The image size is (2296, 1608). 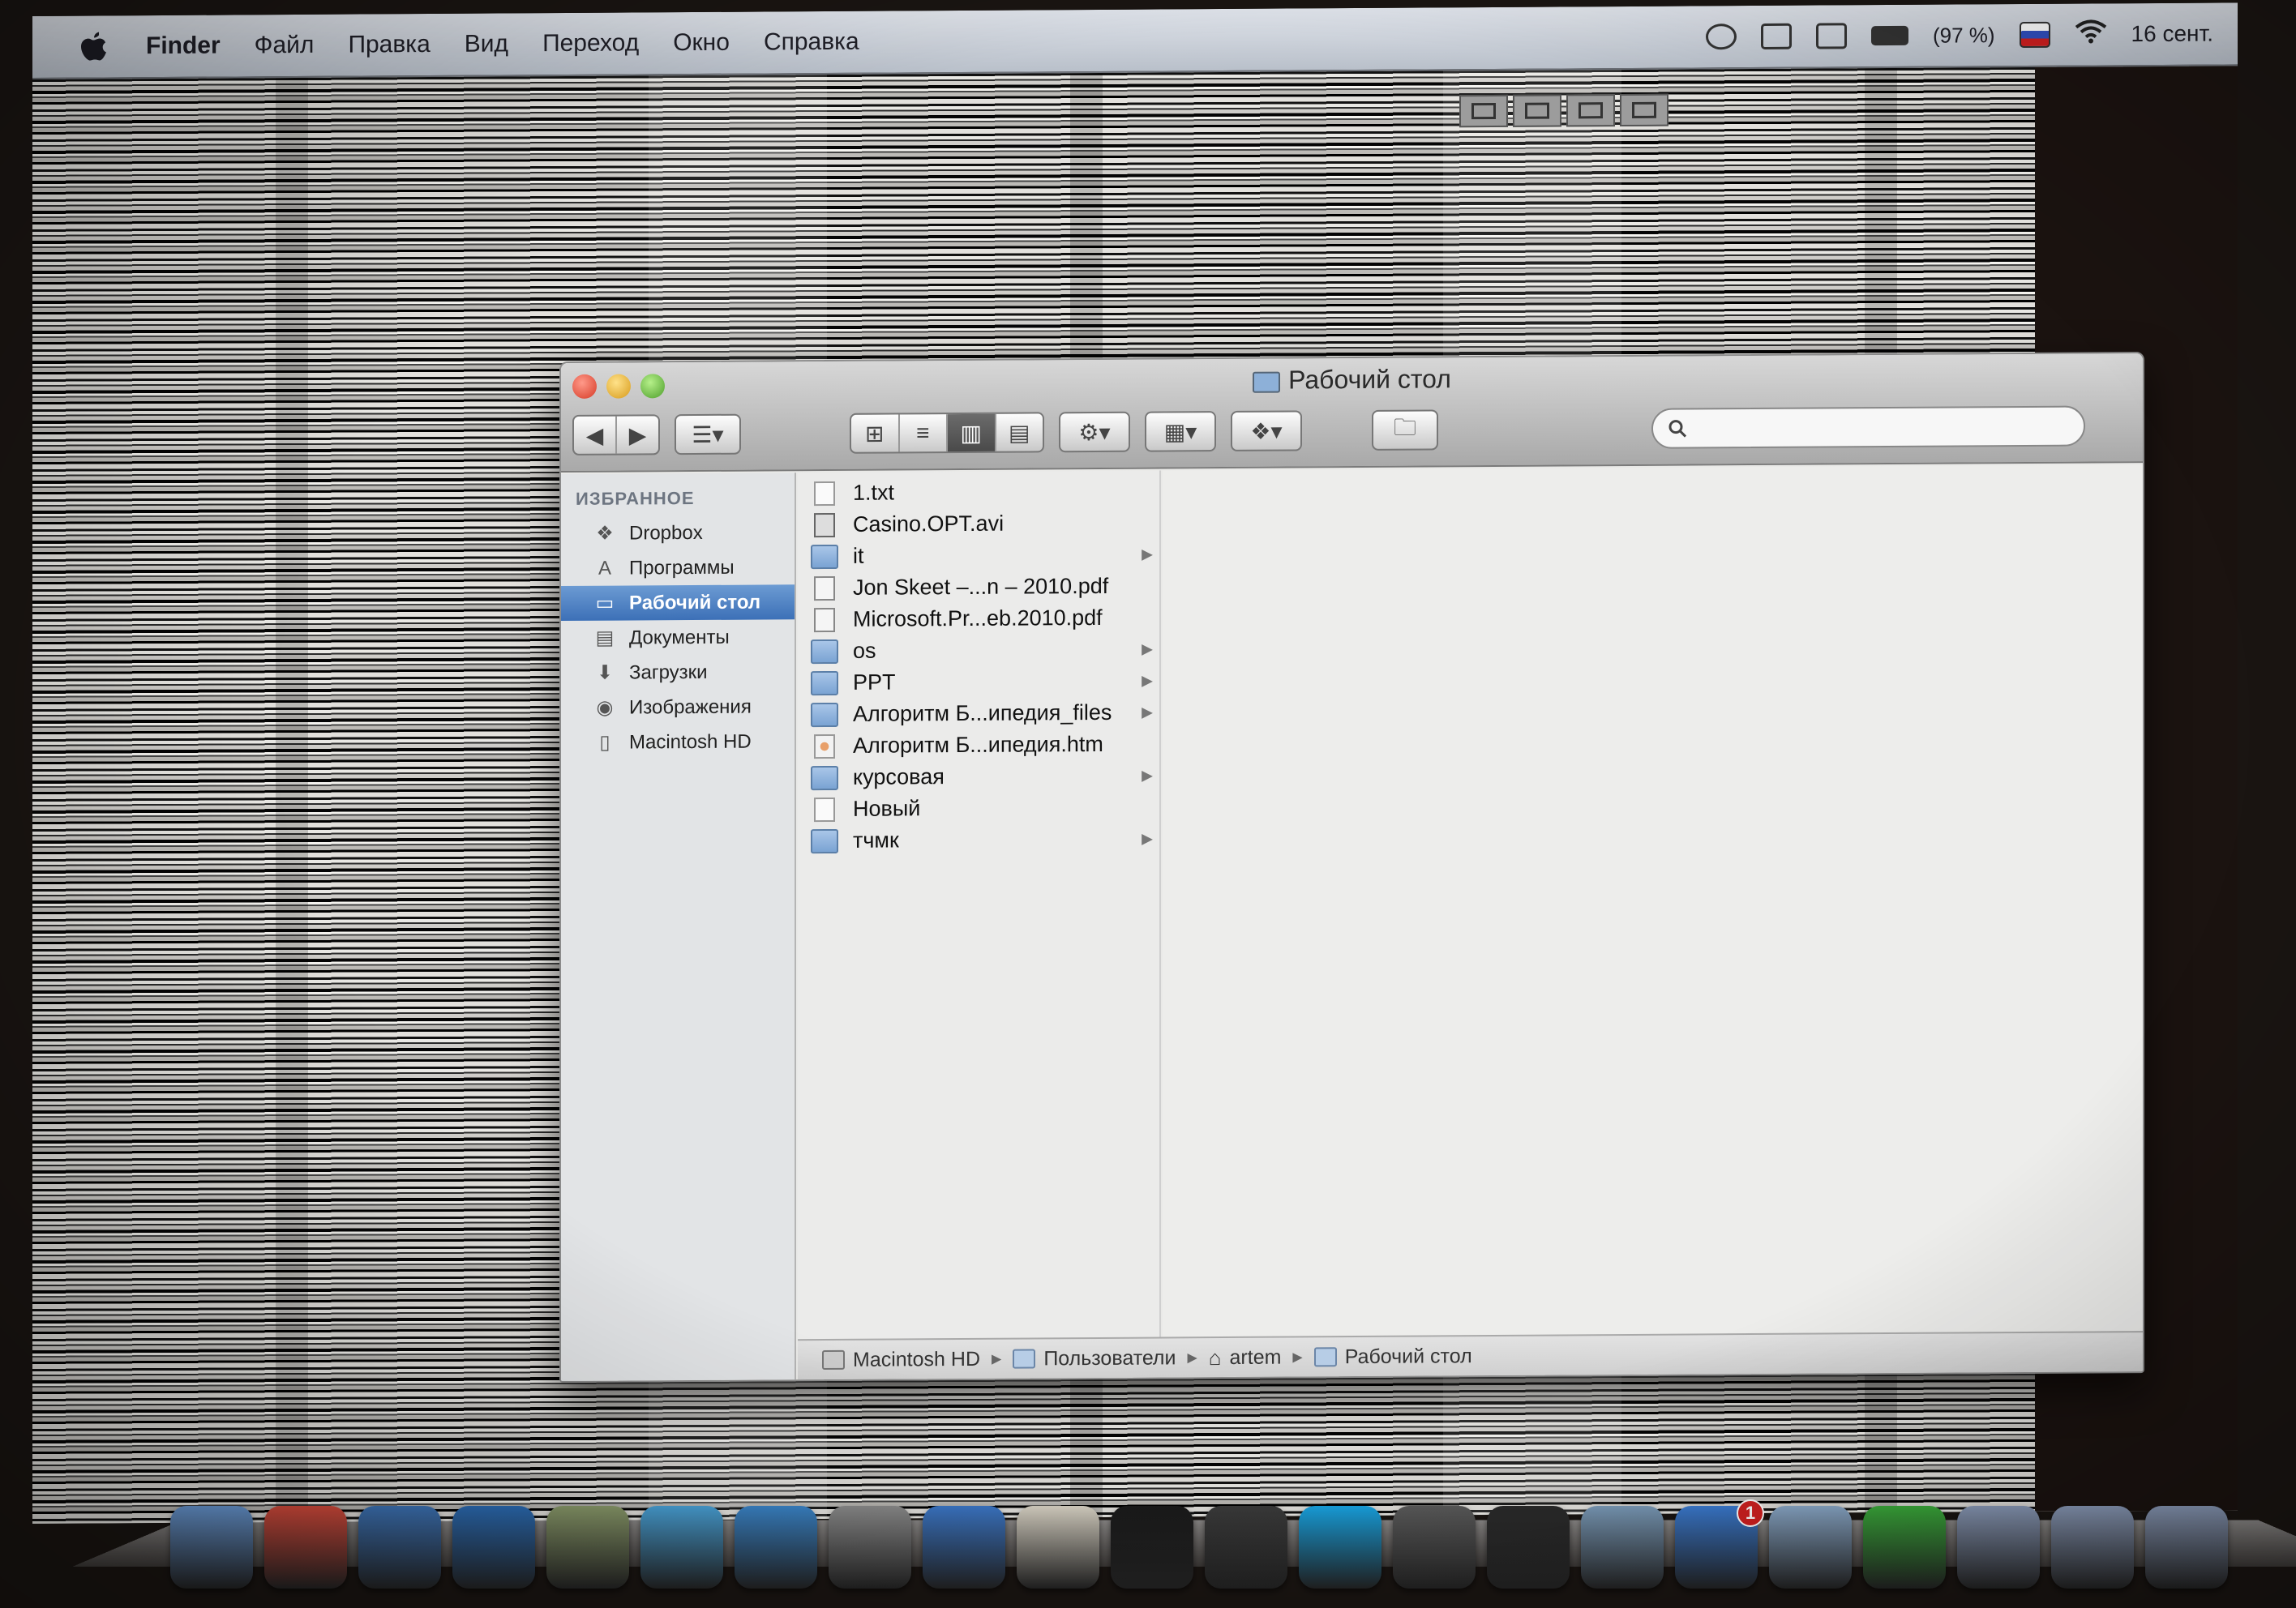 What do you see at coordinates (1880, 427) in the screenshot?
I see `search-input` at bounding box center [1880, 427].